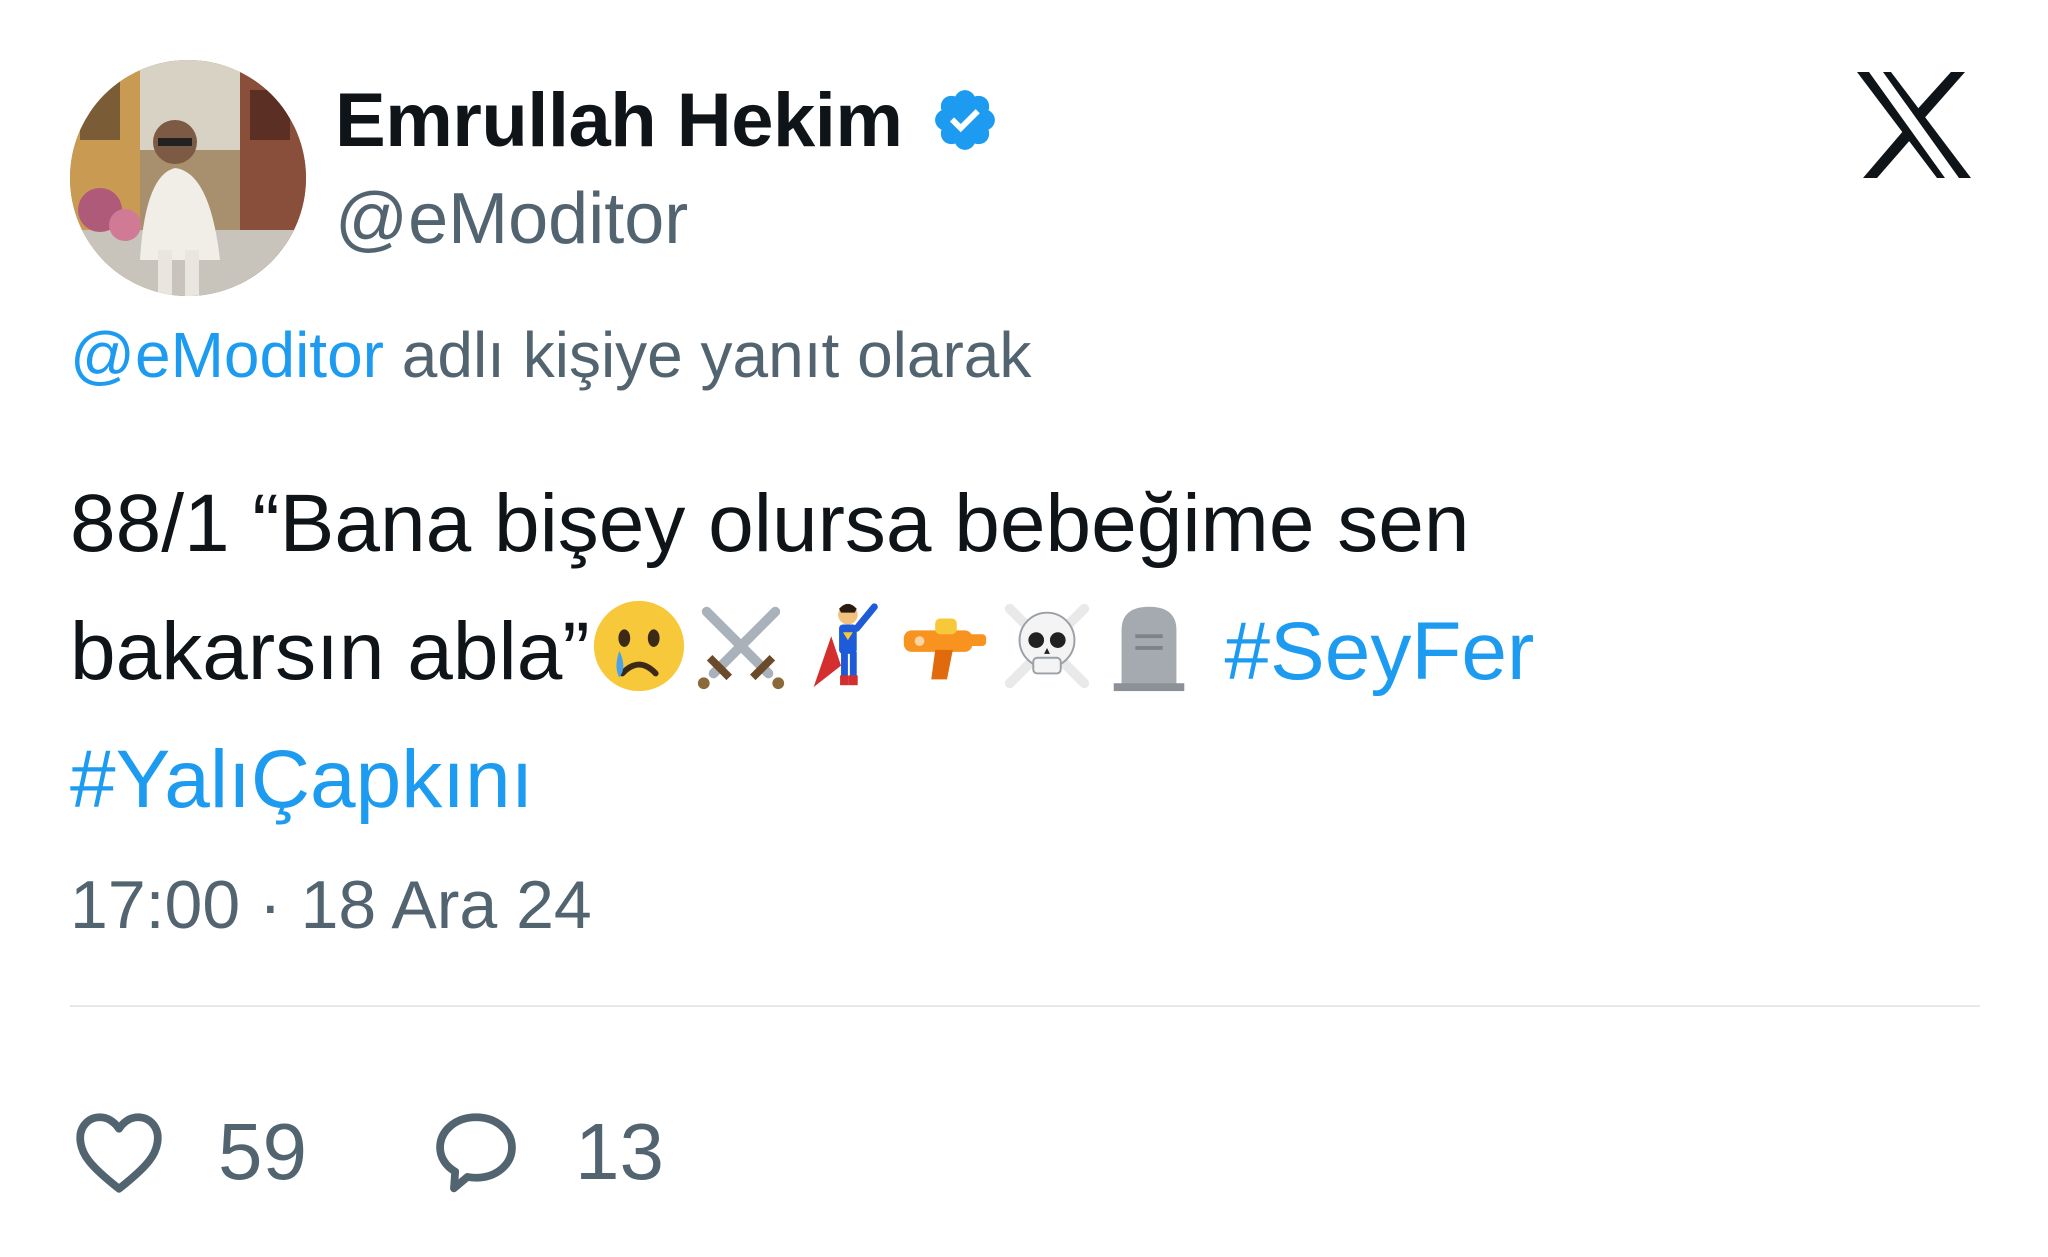 The height and width of the screenshot is (1257, 2048). I want to click on divider, so click(1025, 1006).